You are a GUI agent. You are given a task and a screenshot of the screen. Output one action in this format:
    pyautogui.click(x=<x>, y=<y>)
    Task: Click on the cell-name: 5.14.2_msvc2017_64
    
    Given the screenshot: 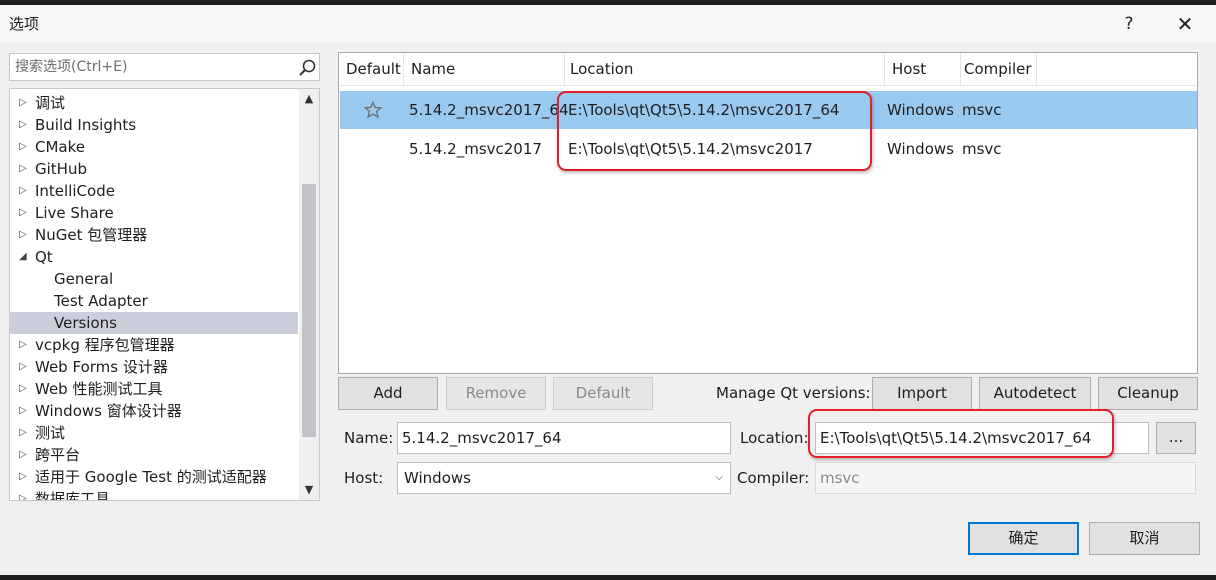 What is the action you would take?
    pyautogui.click(x=489, y=110)
    